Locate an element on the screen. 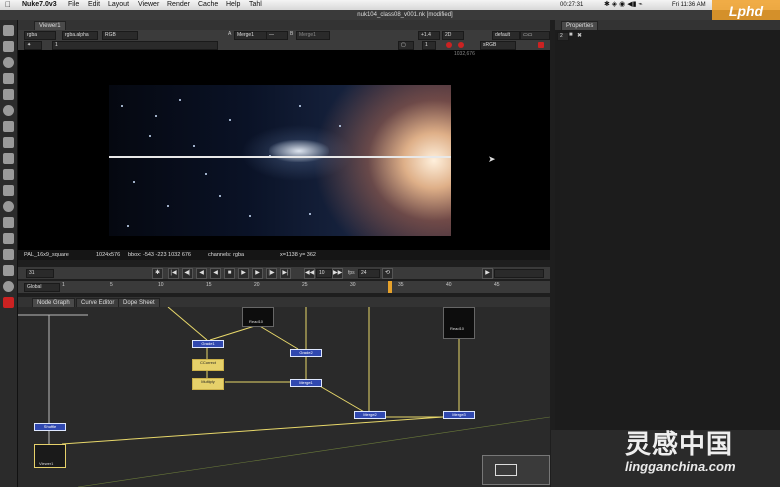  menu-cache: Cache is located at coordinates (208, 5).